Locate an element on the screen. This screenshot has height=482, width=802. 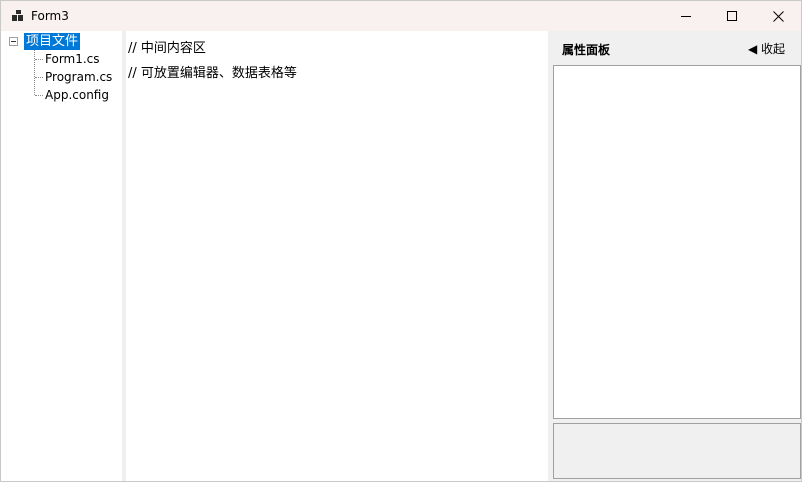
property-panel-title: 属性面板 is located at coordinates (586, 50).